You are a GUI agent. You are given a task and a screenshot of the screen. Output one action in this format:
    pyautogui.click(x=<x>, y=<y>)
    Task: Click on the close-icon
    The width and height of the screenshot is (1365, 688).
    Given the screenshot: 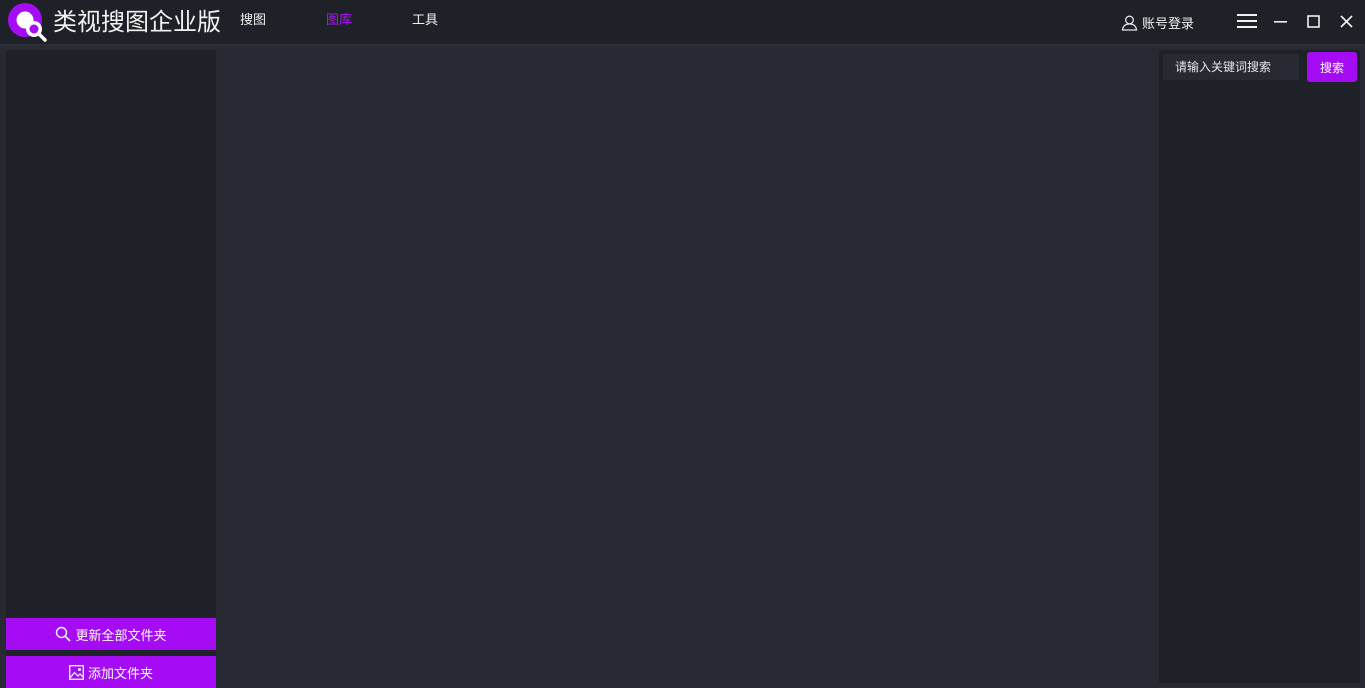 What is the action you would take?
    pyautogui.click(x=1346, y=21)
    